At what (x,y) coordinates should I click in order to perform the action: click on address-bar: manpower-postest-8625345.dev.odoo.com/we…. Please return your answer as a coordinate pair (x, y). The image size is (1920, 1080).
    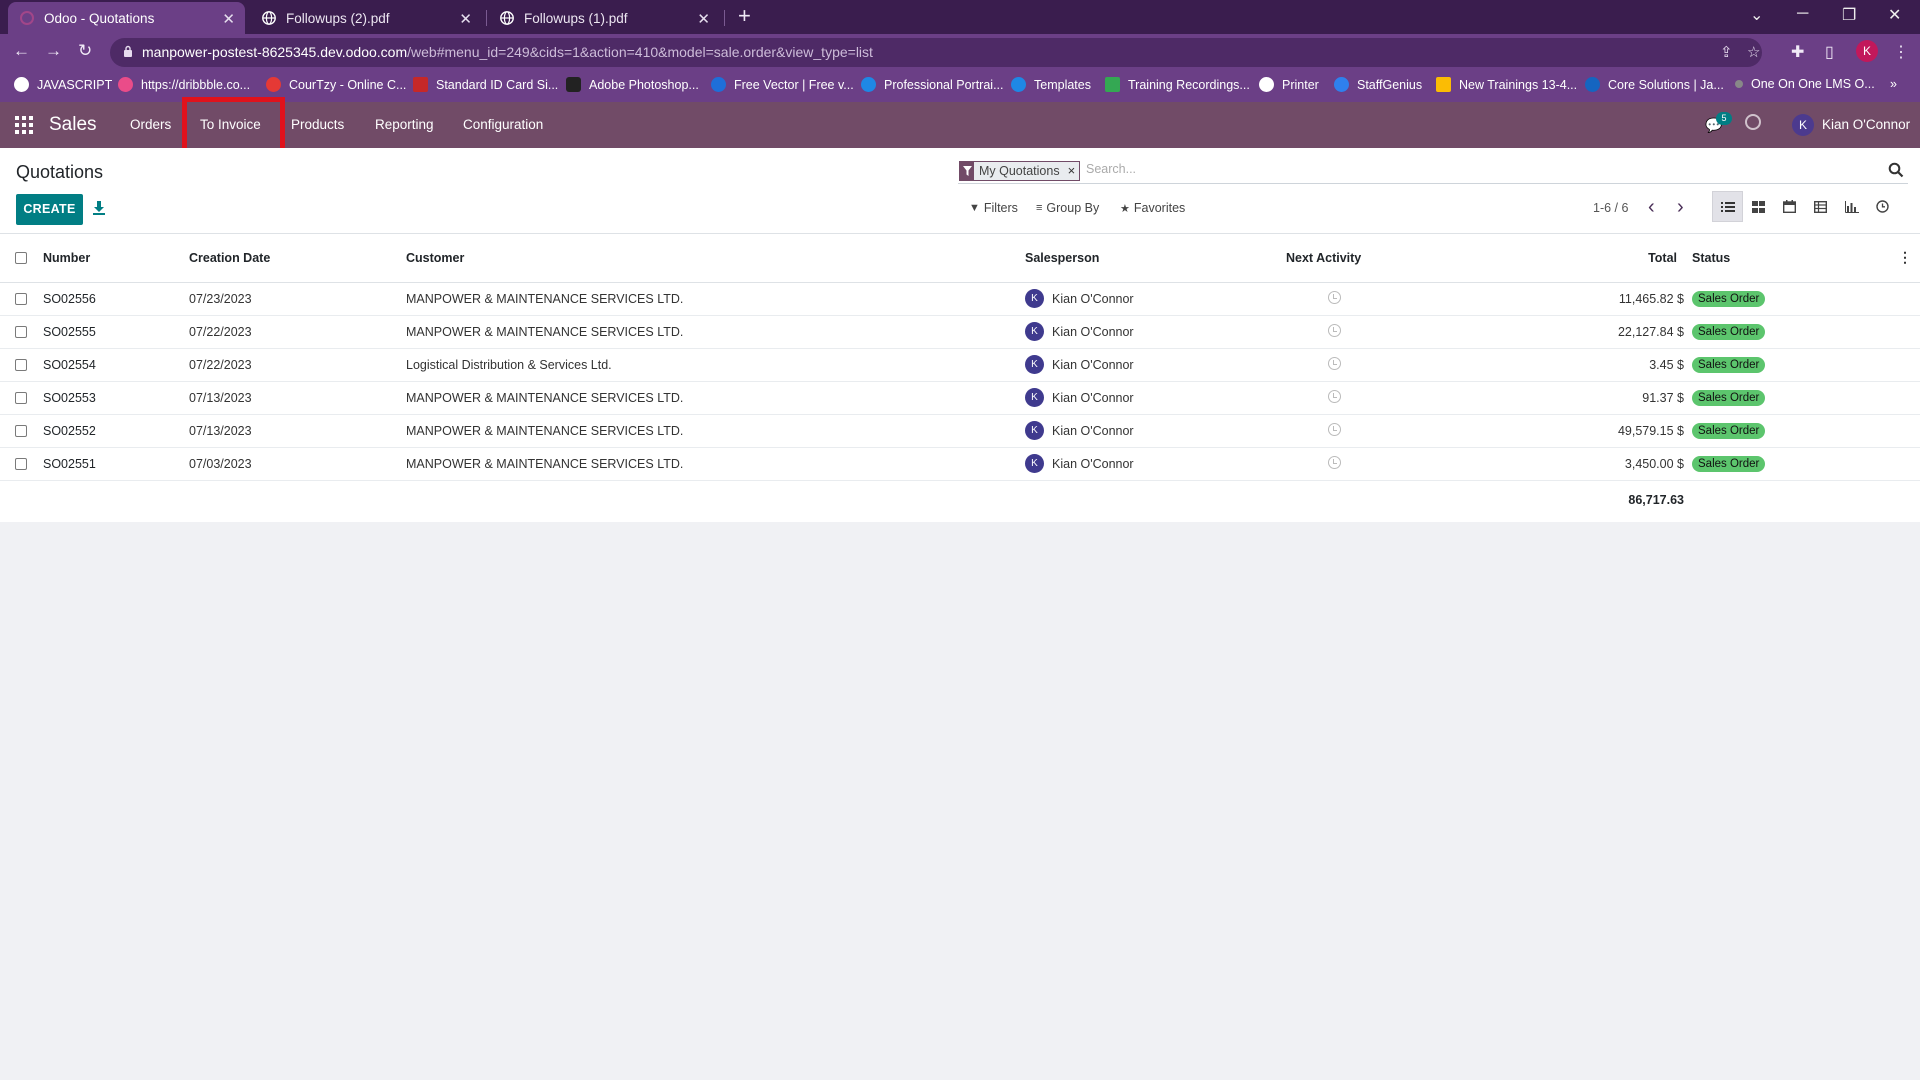
    Looking at the image, I should click on (936, 52).